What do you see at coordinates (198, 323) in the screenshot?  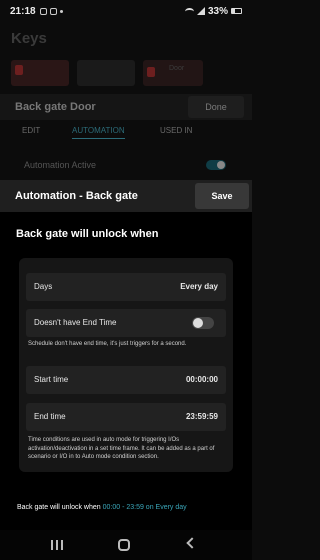 I see `toggle-knob` at bounding box center [198, 323].